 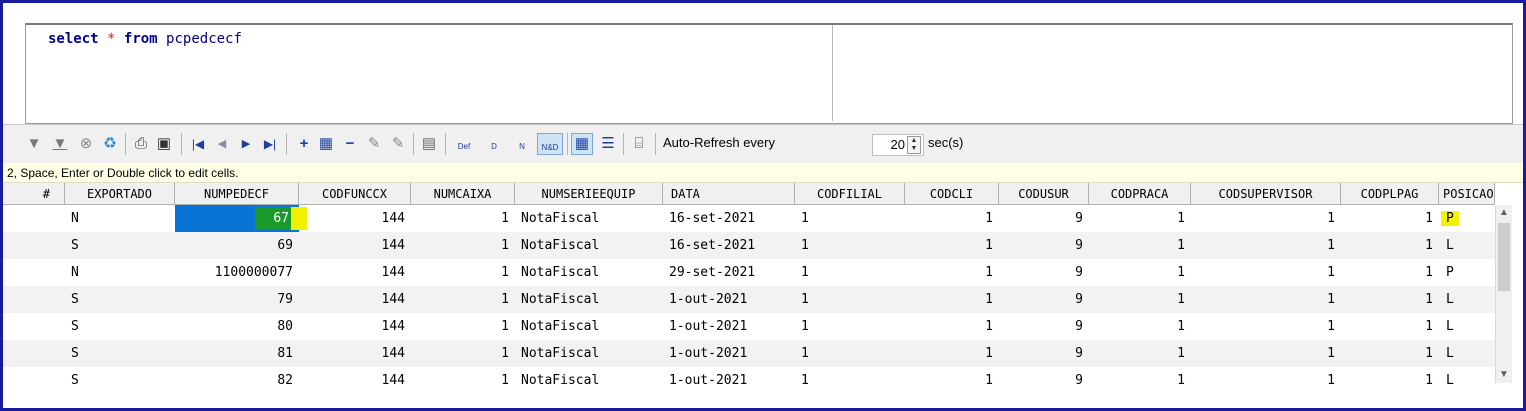 I want to click on col-header-numserieequip: NUMSERIEEQUIP, so click(x=589, y=194).